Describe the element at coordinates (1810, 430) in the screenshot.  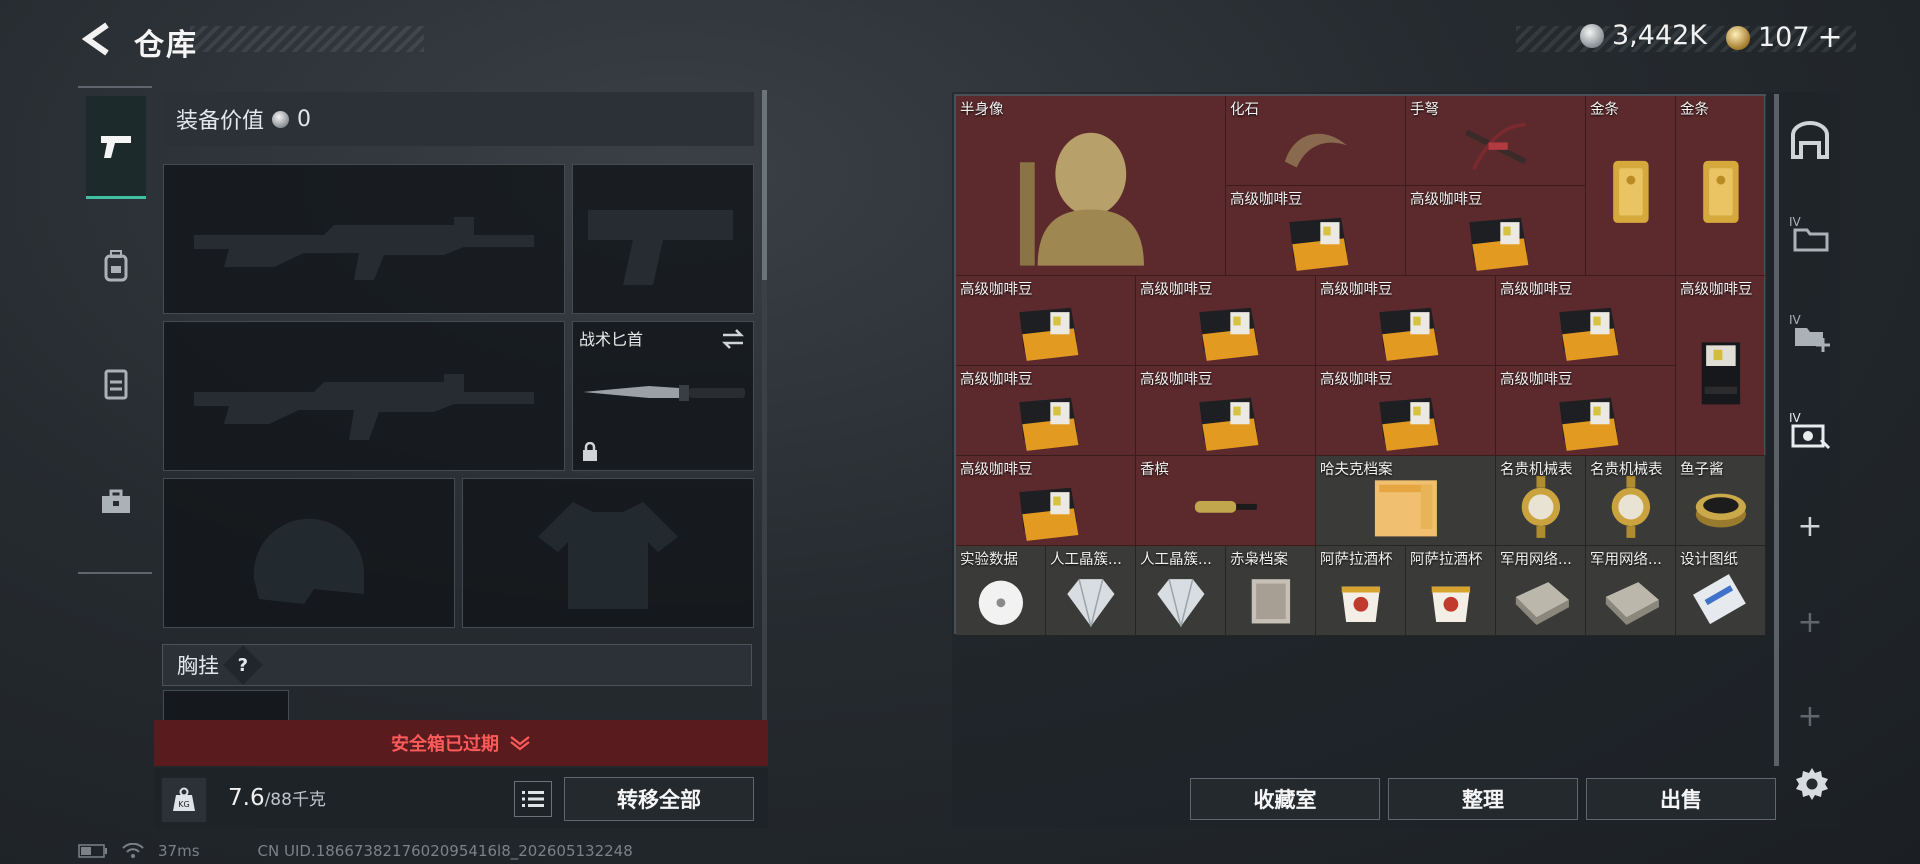
I see `storage-tab-3: IV` at that location.